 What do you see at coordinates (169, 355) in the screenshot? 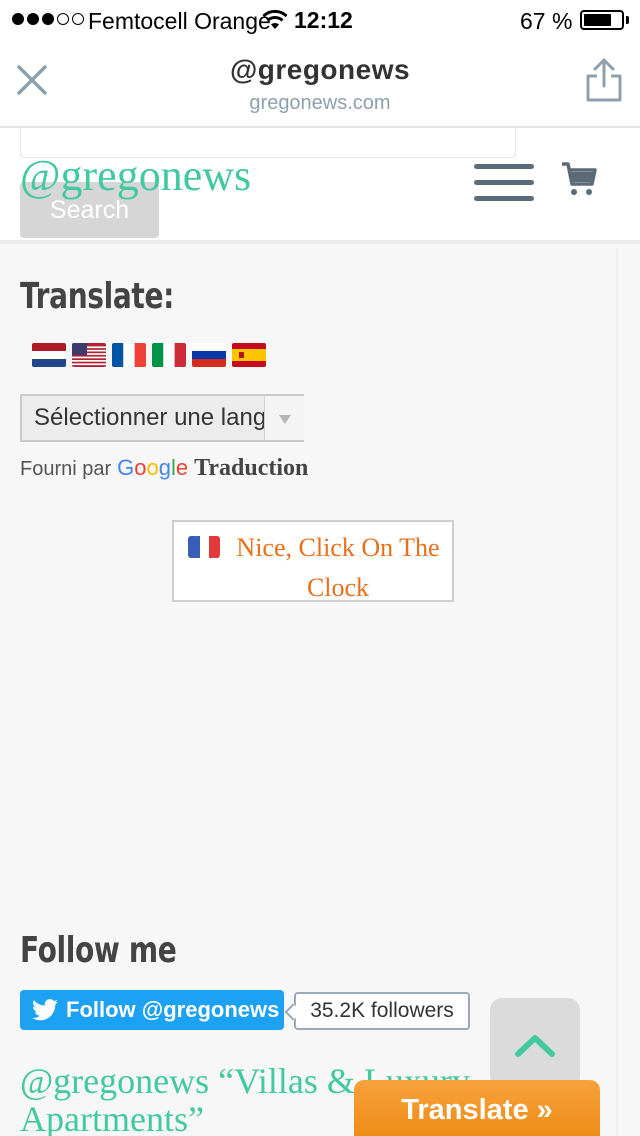
I see `it-flag-icon` at bounding box center [169, 355].